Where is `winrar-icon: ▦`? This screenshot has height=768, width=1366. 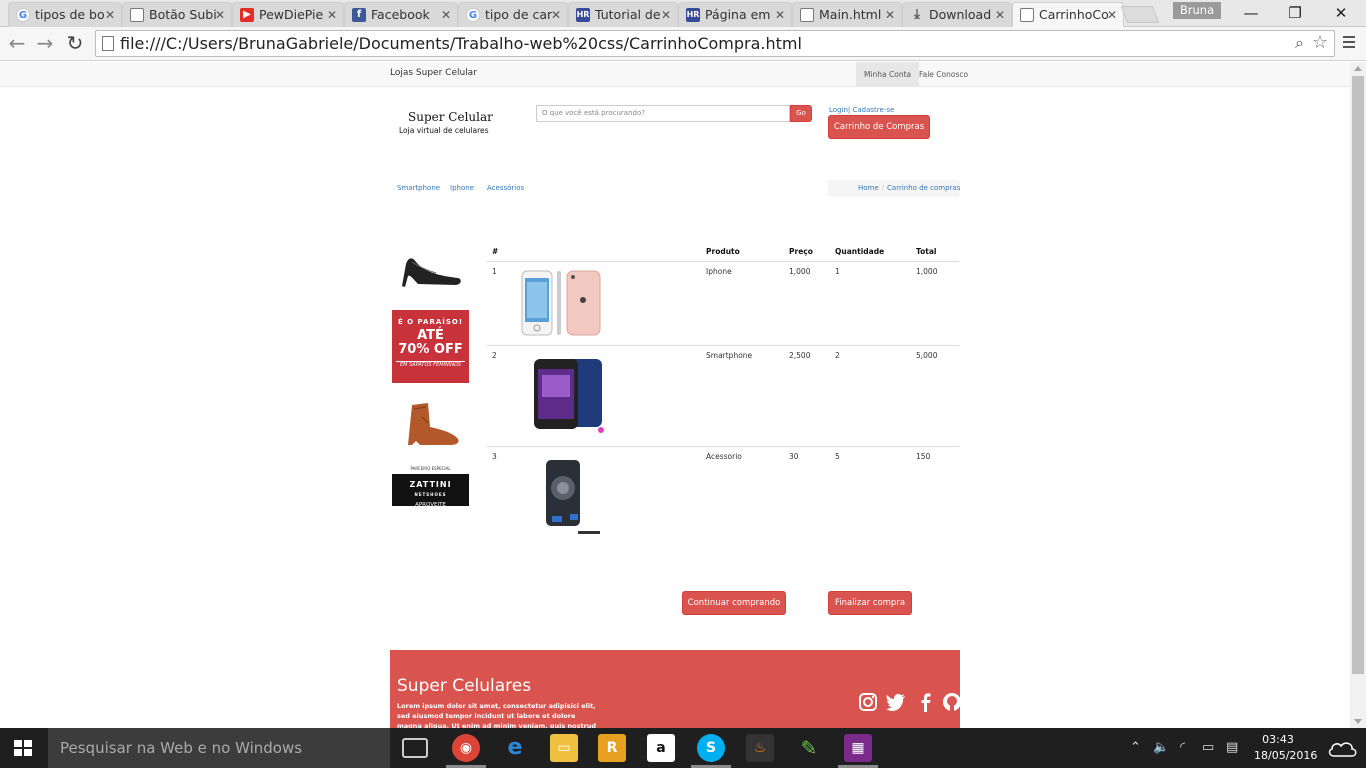
winrar-icon: ▦ is located at coordinates (858, 748).